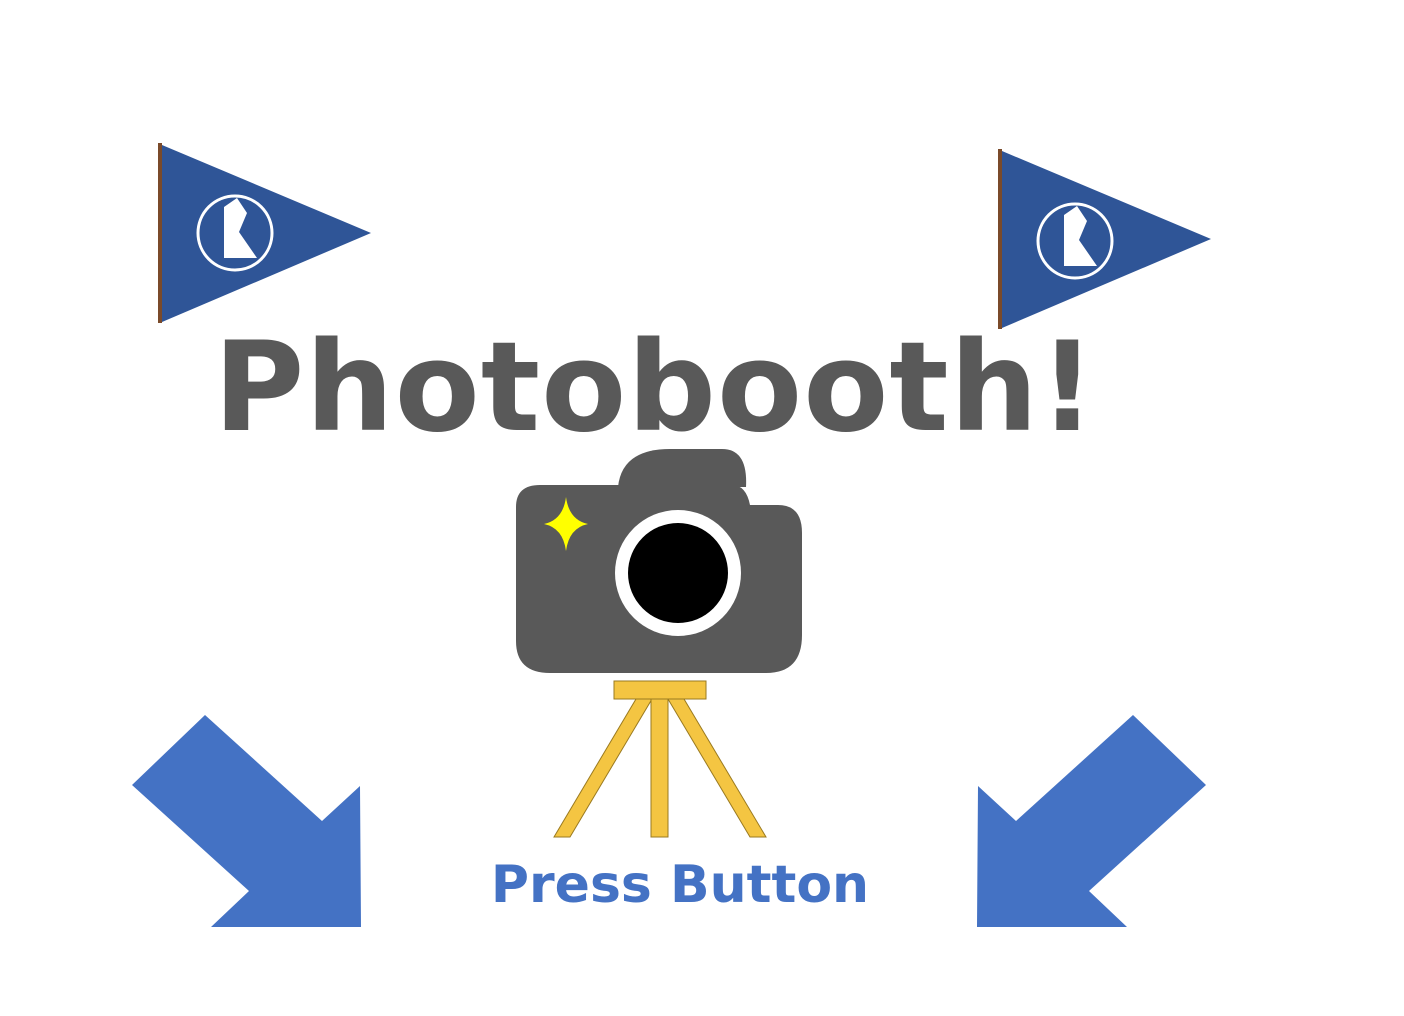 Image resolution: width=1404 pixels, height=1016 pixels. What do you see at coordinates (678, 573) in the screenshot?
I see `lens` at bounding box center [678, 573].